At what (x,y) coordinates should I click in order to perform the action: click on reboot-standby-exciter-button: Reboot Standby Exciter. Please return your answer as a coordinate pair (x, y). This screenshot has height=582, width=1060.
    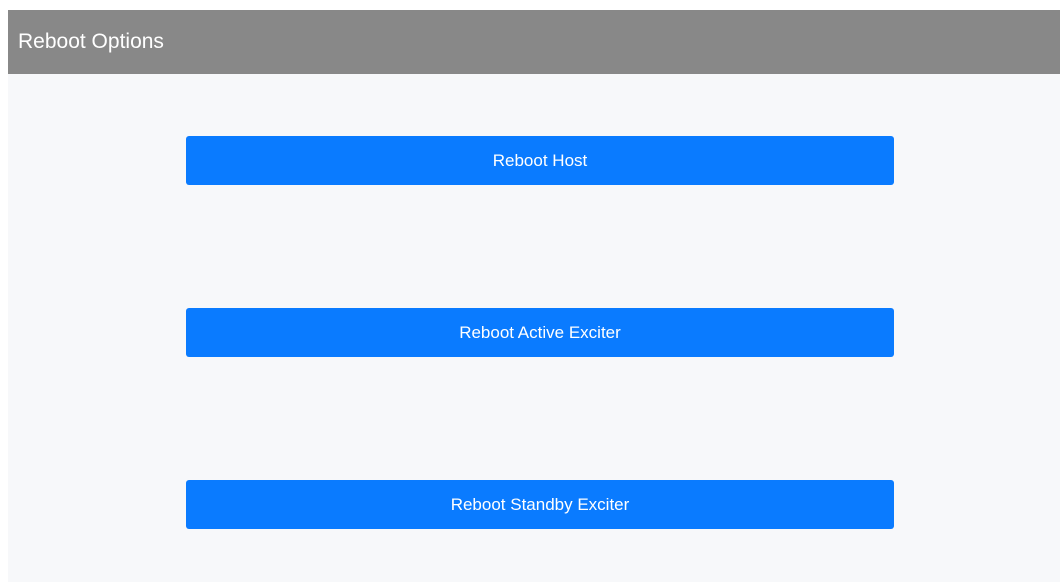
    Looking at the image, I should click on (540, 504).